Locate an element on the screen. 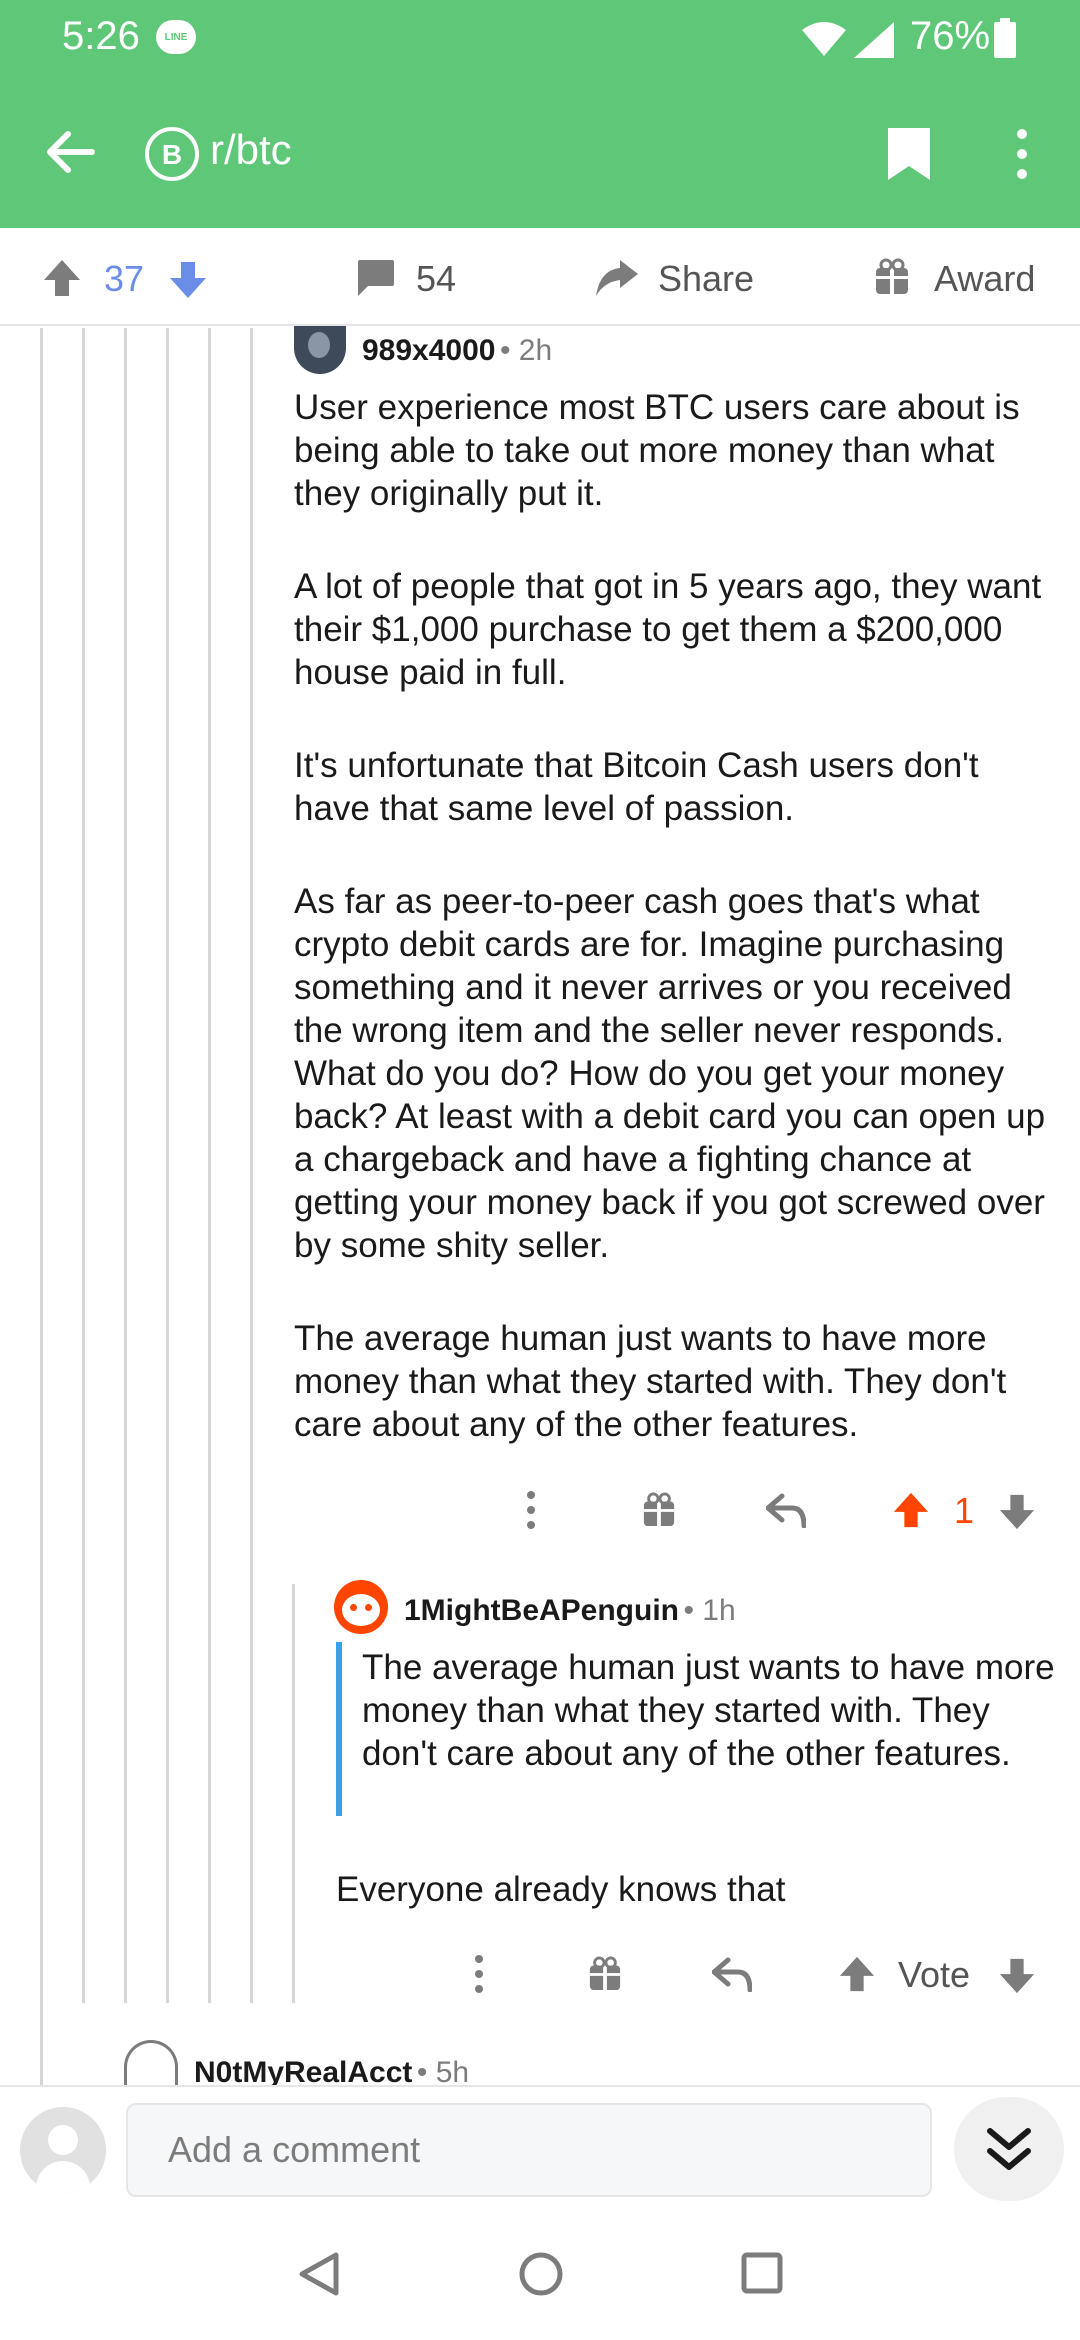 The image size is (1080, 2340). comments-count: 54 is located at coordinates (436, 279).